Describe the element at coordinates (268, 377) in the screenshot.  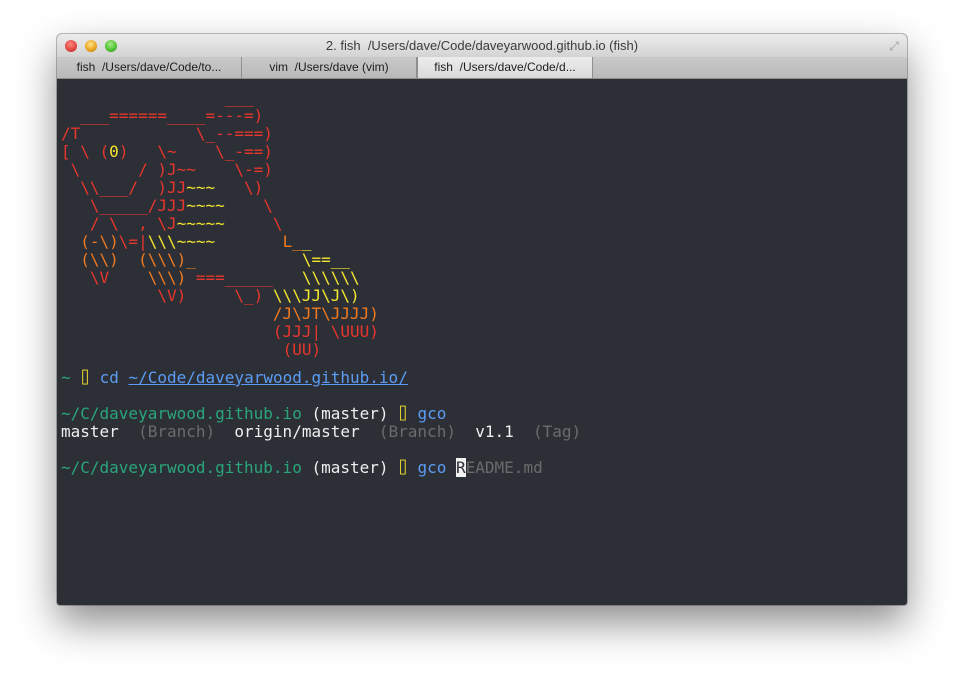
I see `command-argument: ~/Code/daveyarwood.github.io/` at that location.